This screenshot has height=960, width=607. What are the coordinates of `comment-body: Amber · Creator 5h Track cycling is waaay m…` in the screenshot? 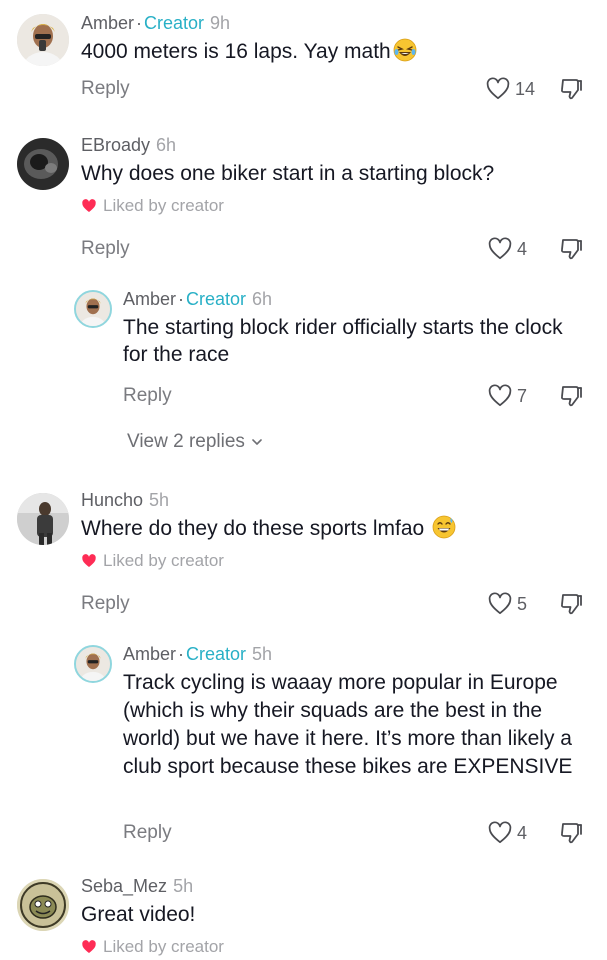 It's located at (357, 712).